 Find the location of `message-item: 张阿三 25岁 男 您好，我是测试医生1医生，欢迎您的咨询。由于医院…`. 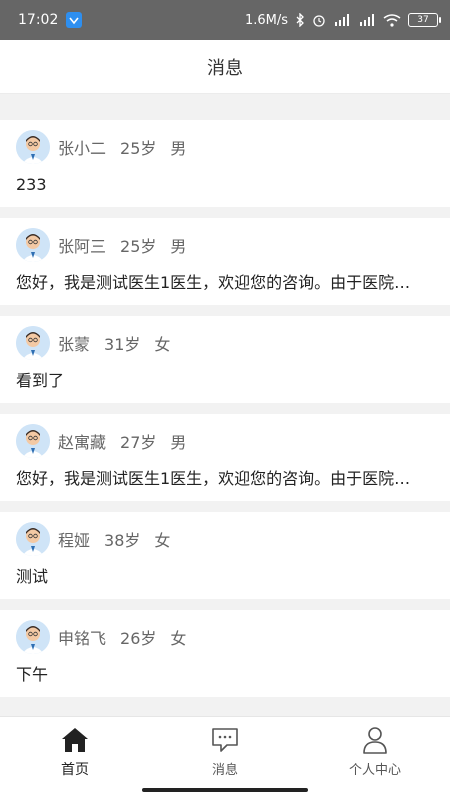

message-item: 张阿三 25岁 男 您好，我是测试医生1医生，欢迎您的咨询。由于医院… is located at coordinates (225, 261).